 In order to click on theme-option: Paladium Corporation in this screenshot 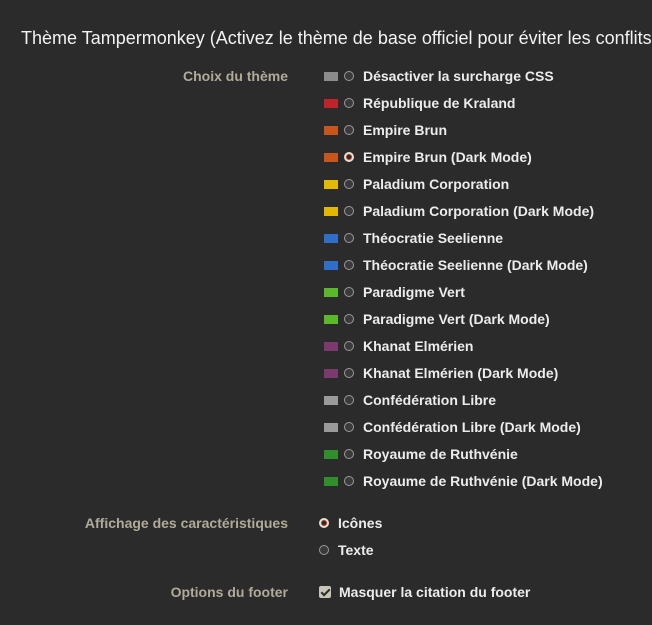, I will do `click(416, 184)`.